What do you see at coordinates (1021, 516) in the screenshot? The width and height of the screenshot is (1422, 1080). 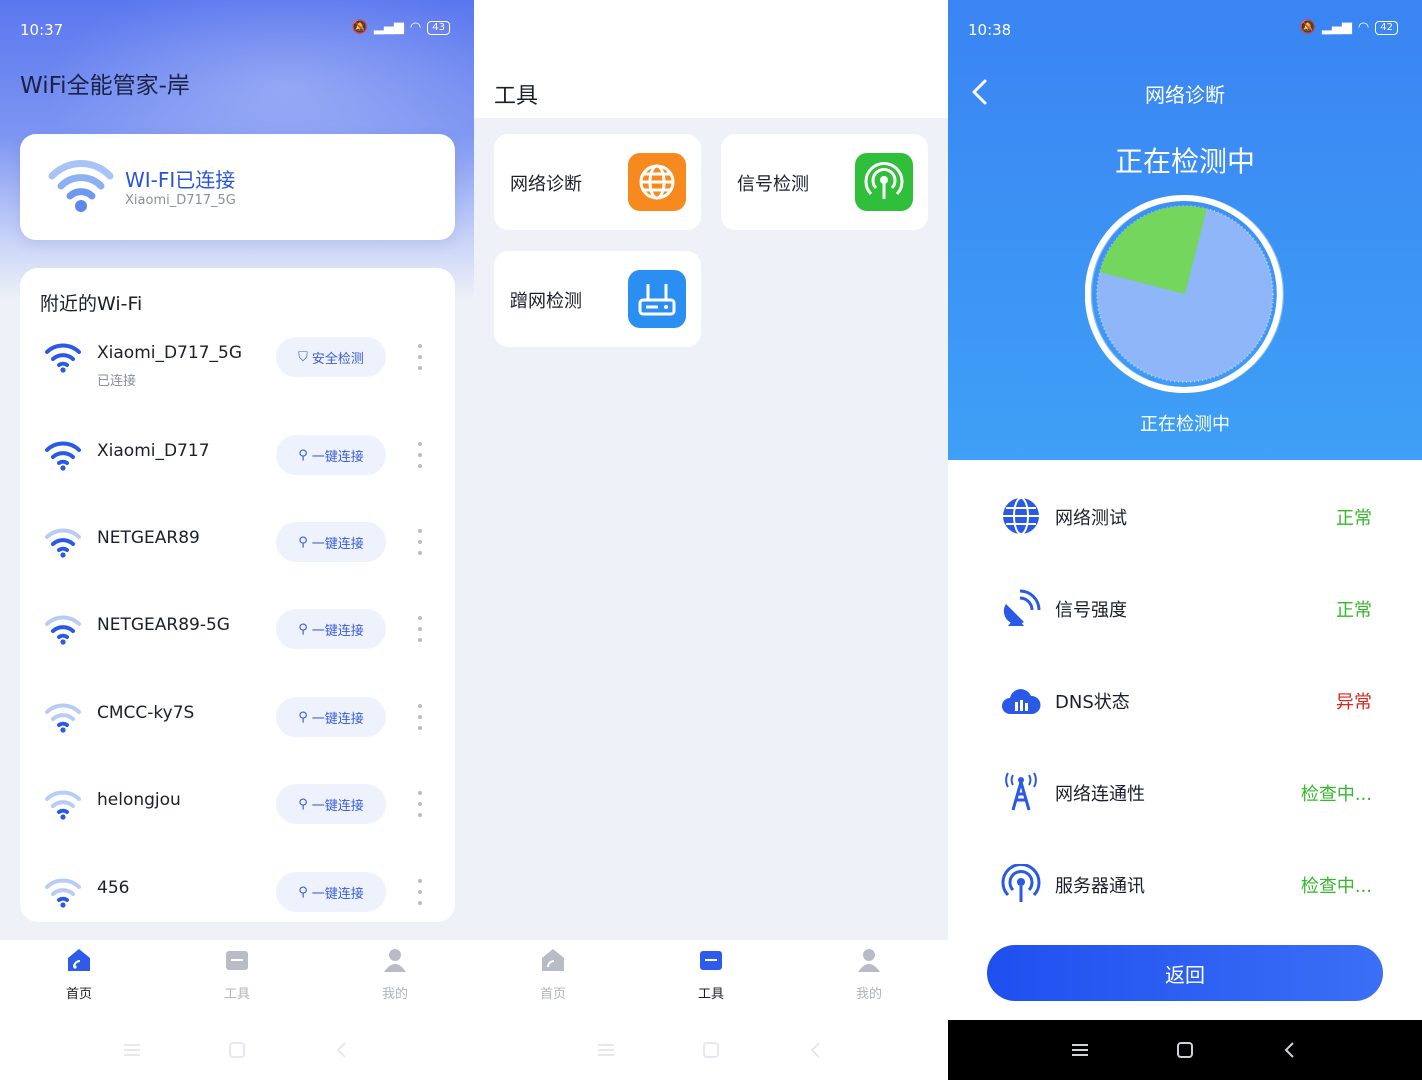 I see `globe-icon` at bounding box center [1021, 516].